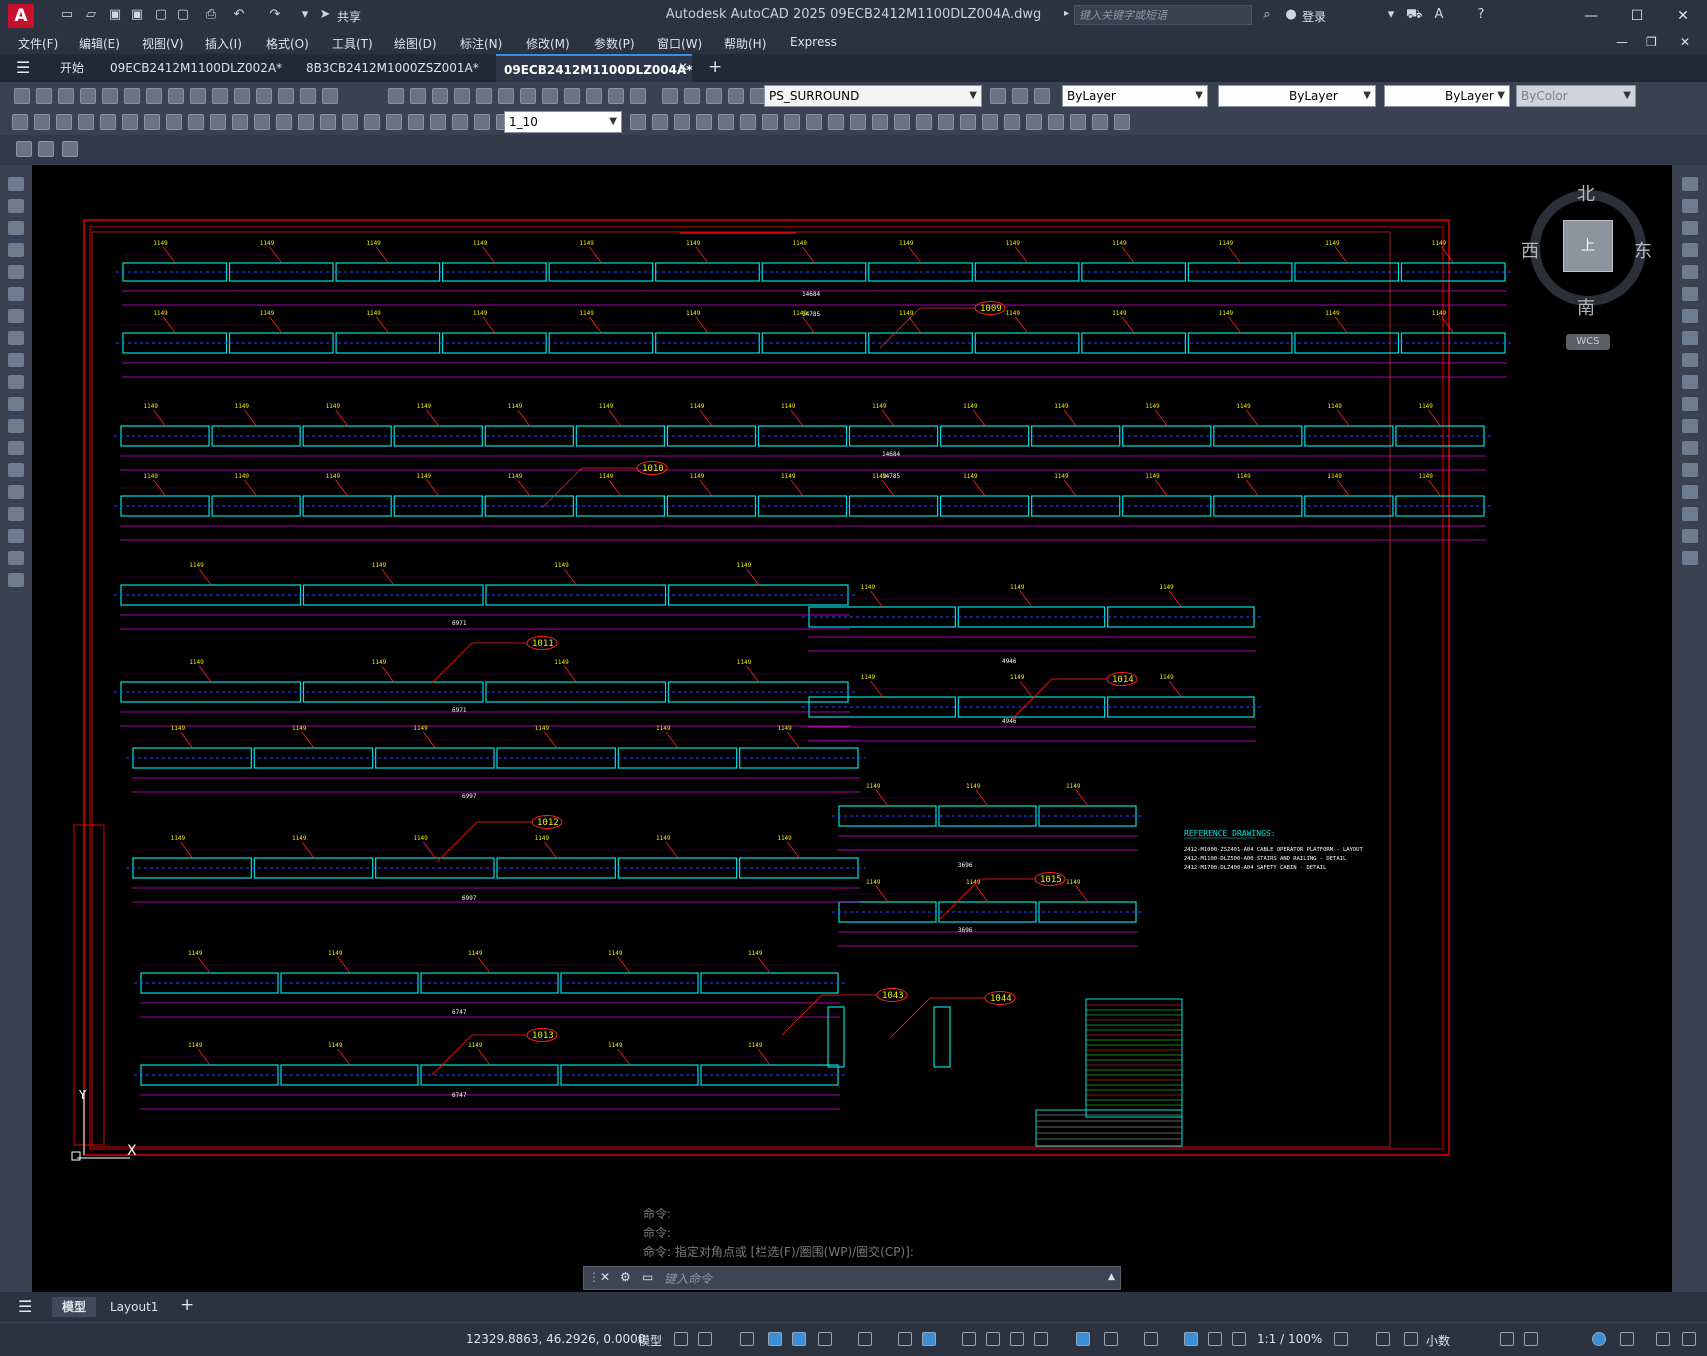 Image resolution: width=1707 pixels, height=1356 pixels. What do you see at coordinates (993, 1339) in the screenshot?
I see `transparency-icon` at bounding box center [993, 1339].